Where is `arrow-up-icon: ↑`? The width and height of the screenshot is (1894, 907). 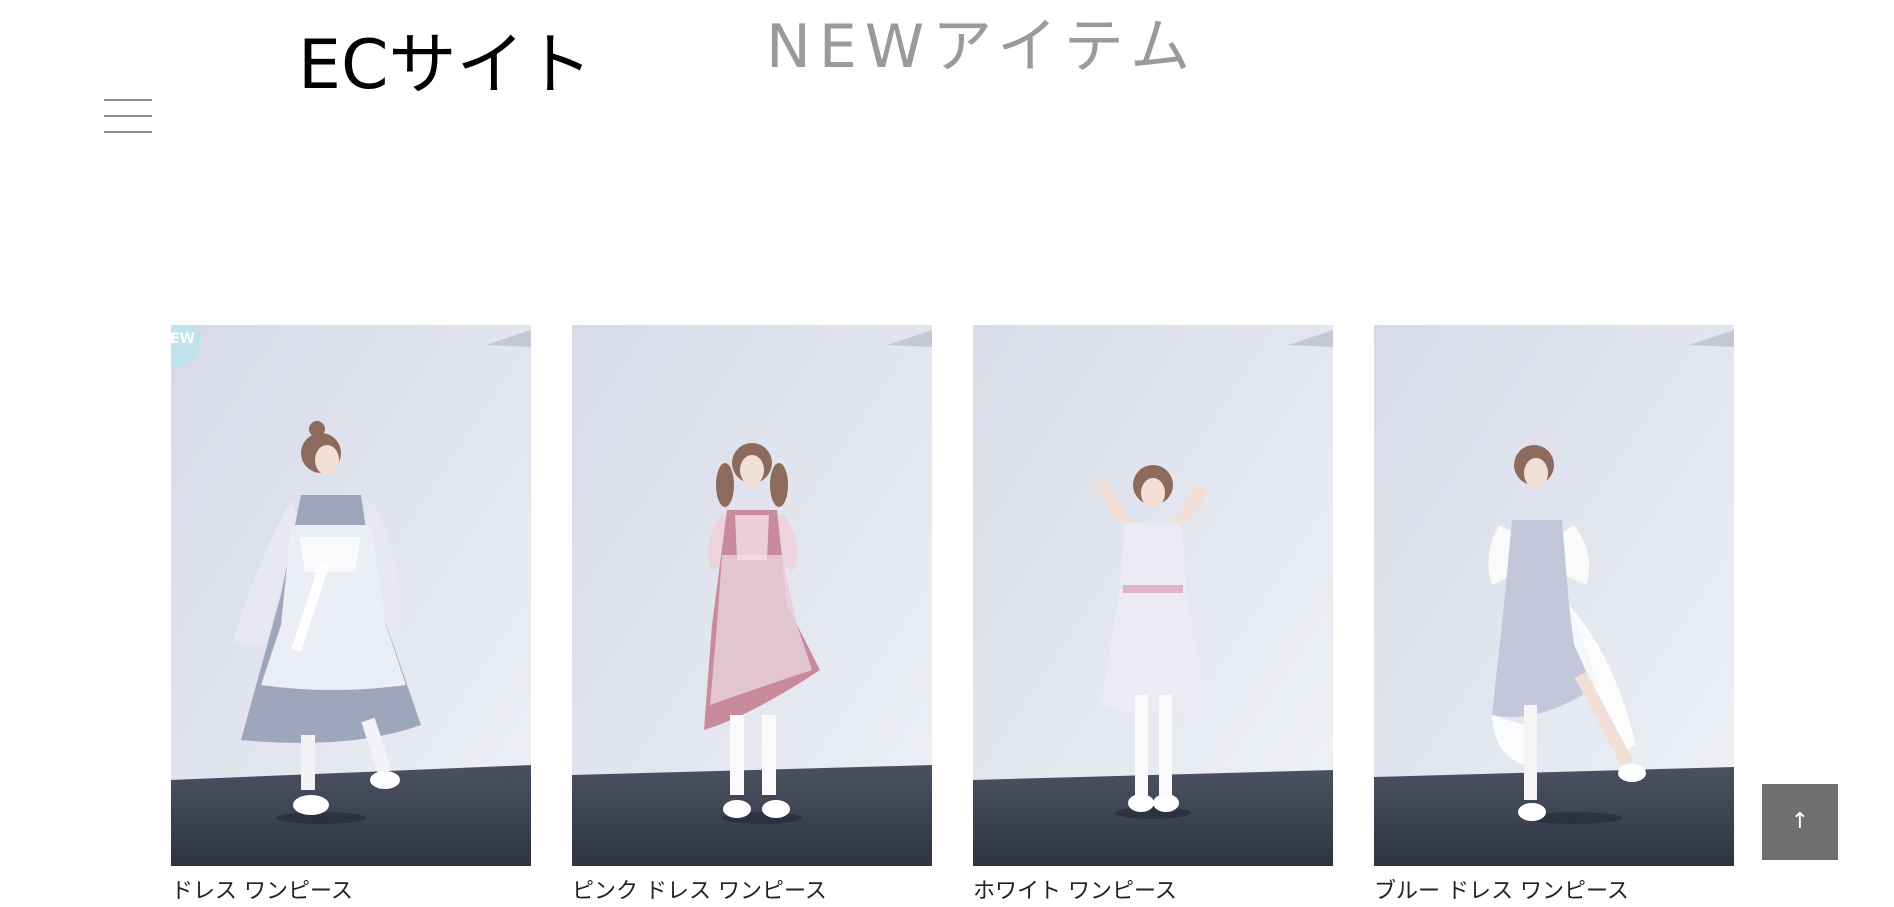 arrow-up-icon: ↑ is located at coordinates (1800, 821).